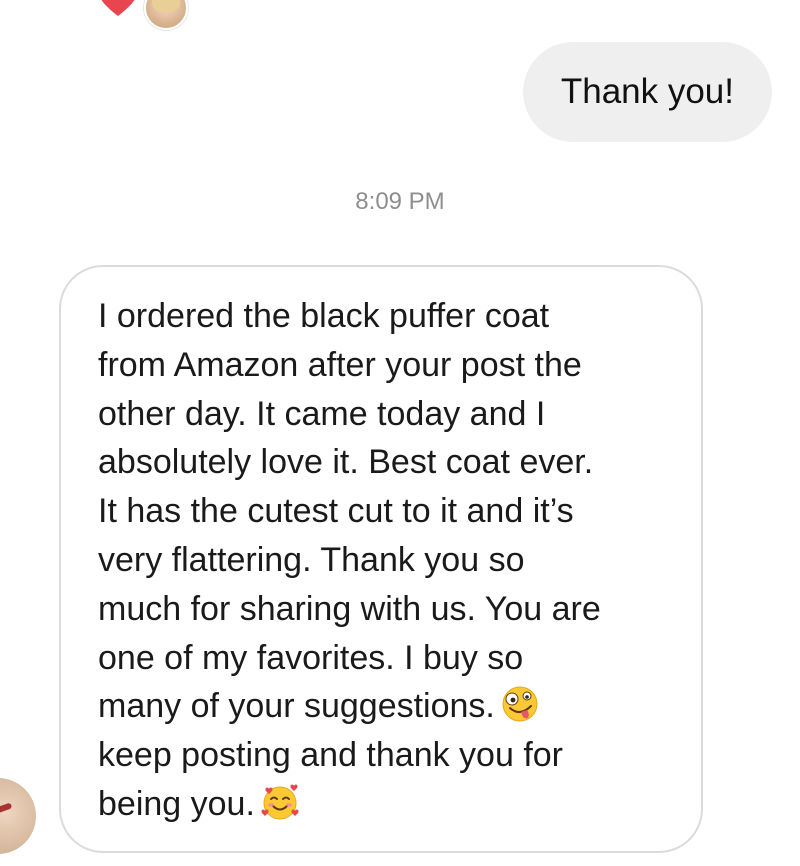 The height and width of the screenshot is (866, 800). What do you see at coordinates (520, 704) in the screenshot?
I see `zany-face-emoji` at bounding box center [520, 704].